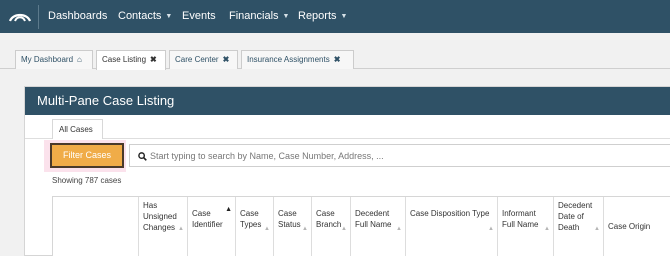  I want to click on tab-insurance-assignments-label: Insurance Assignments, so click(288, 59).